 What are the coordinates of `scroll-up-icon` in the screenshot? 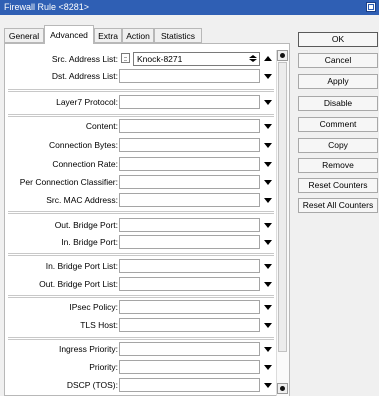 It's located at (282, 55).